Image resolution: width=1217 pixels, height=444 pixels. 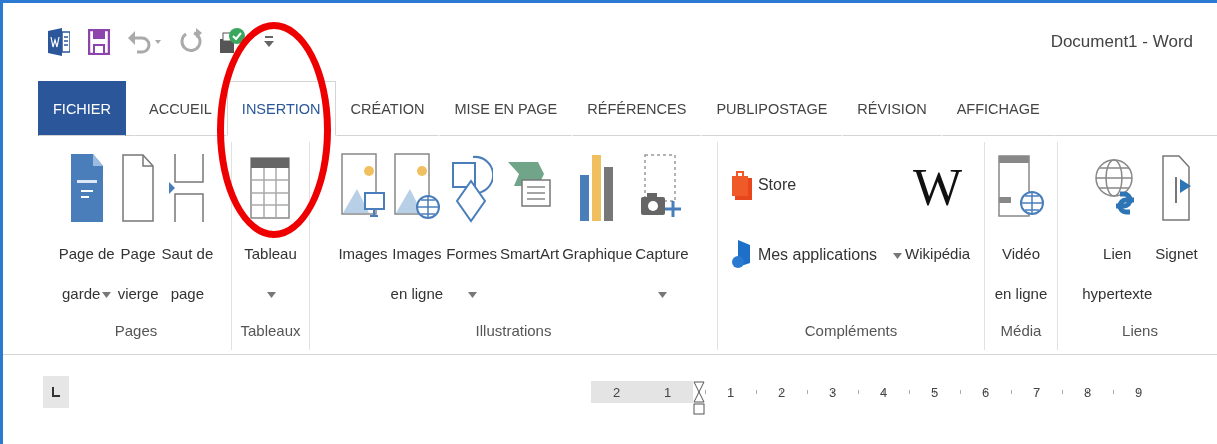 What do you see at coordinates (138, 188) in the screenshot?
I see `blank-page-icon` at bounding box center [138, 188].